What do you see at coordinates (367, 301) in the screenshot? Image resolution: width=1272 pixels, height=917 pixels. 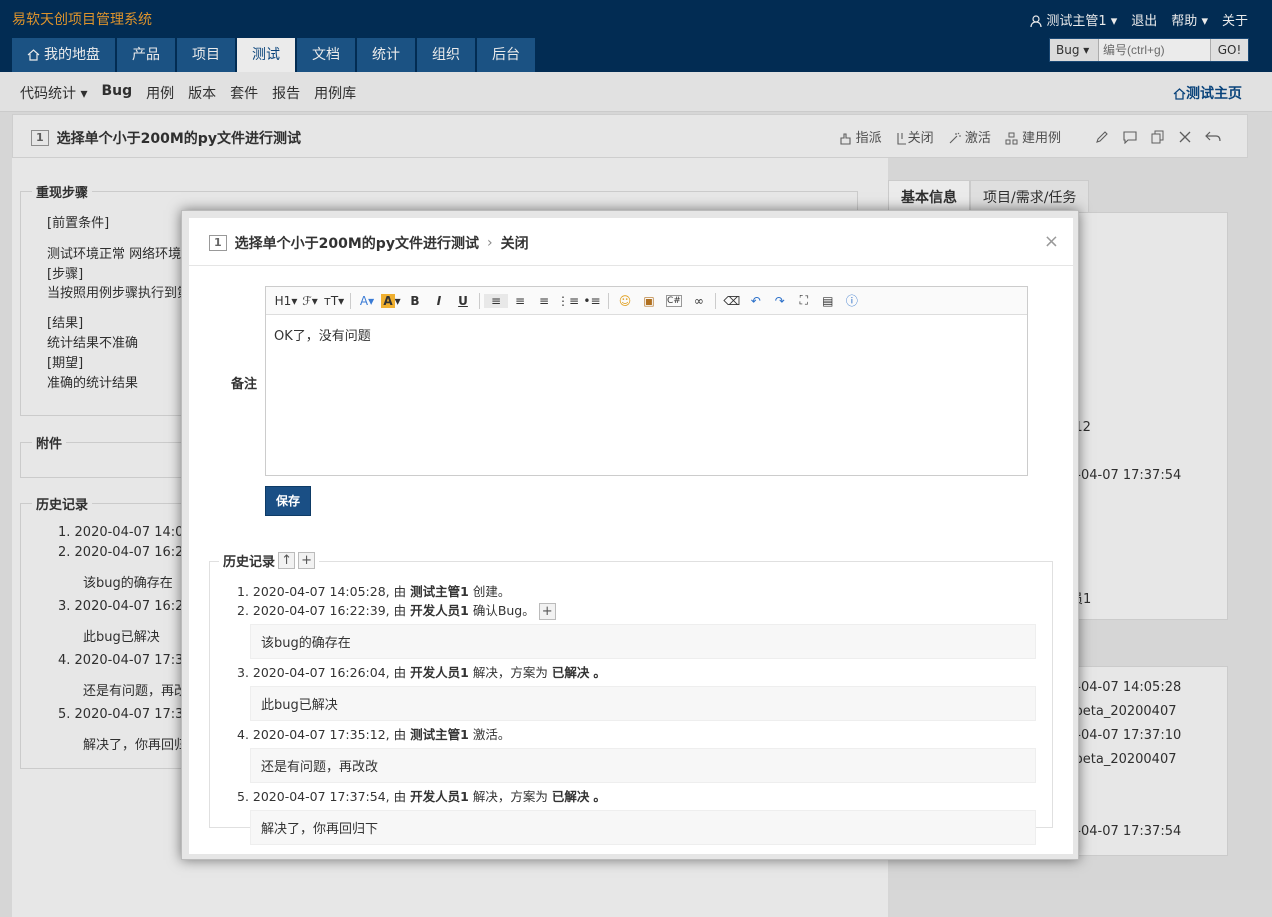 I see `font-color-icon: A▾` at bounding box center [367, 301].